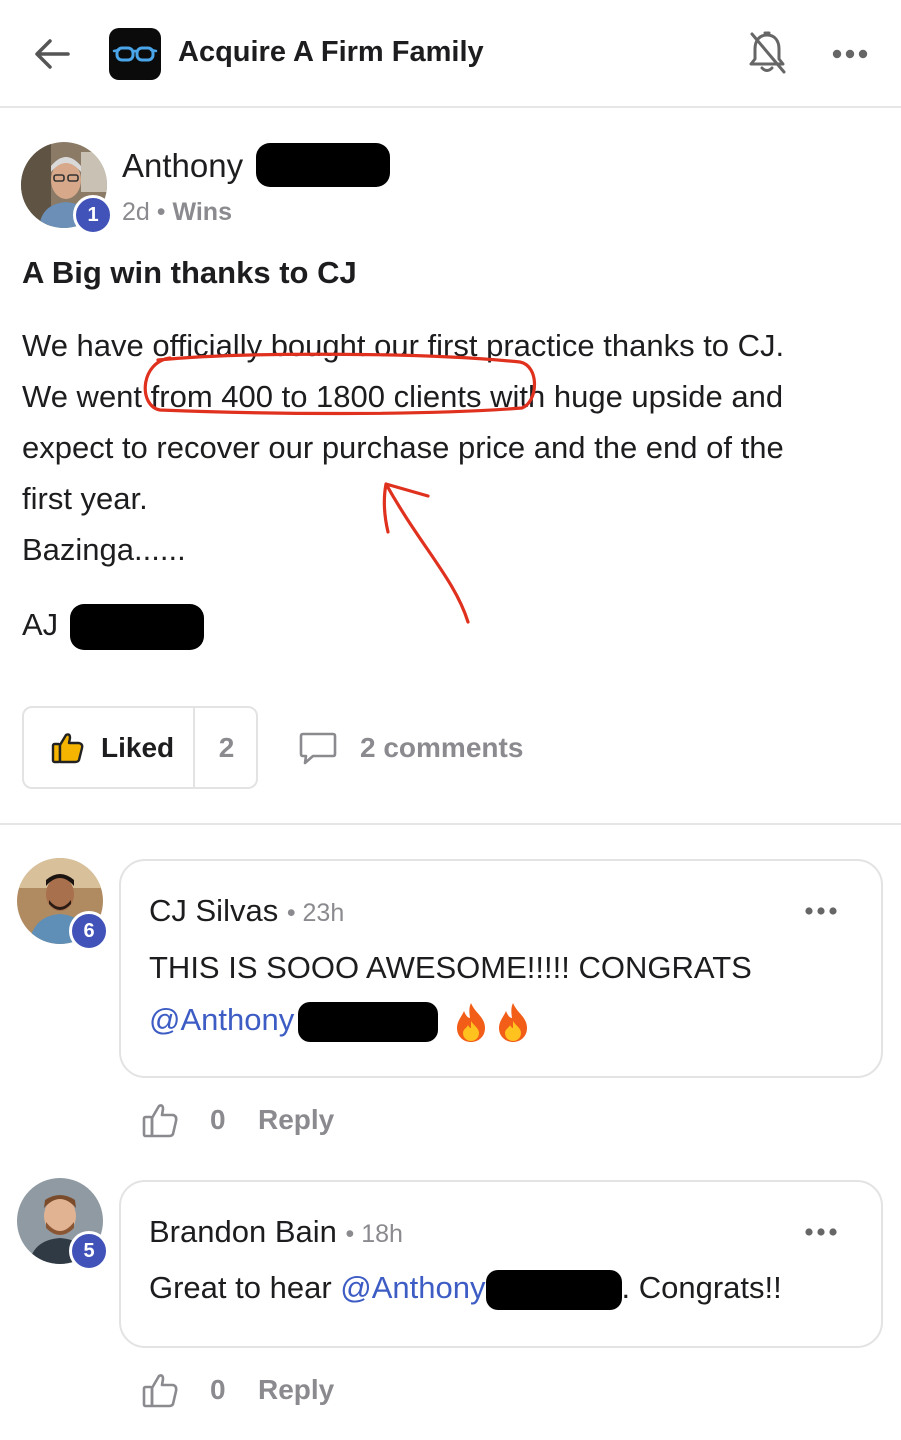 The width and height of the screenshot is (901, 1440). What do you see at coordinates (85, 498) in the screenshot?
I see `post-body-line: first year.` at bounding box center [85, 498].